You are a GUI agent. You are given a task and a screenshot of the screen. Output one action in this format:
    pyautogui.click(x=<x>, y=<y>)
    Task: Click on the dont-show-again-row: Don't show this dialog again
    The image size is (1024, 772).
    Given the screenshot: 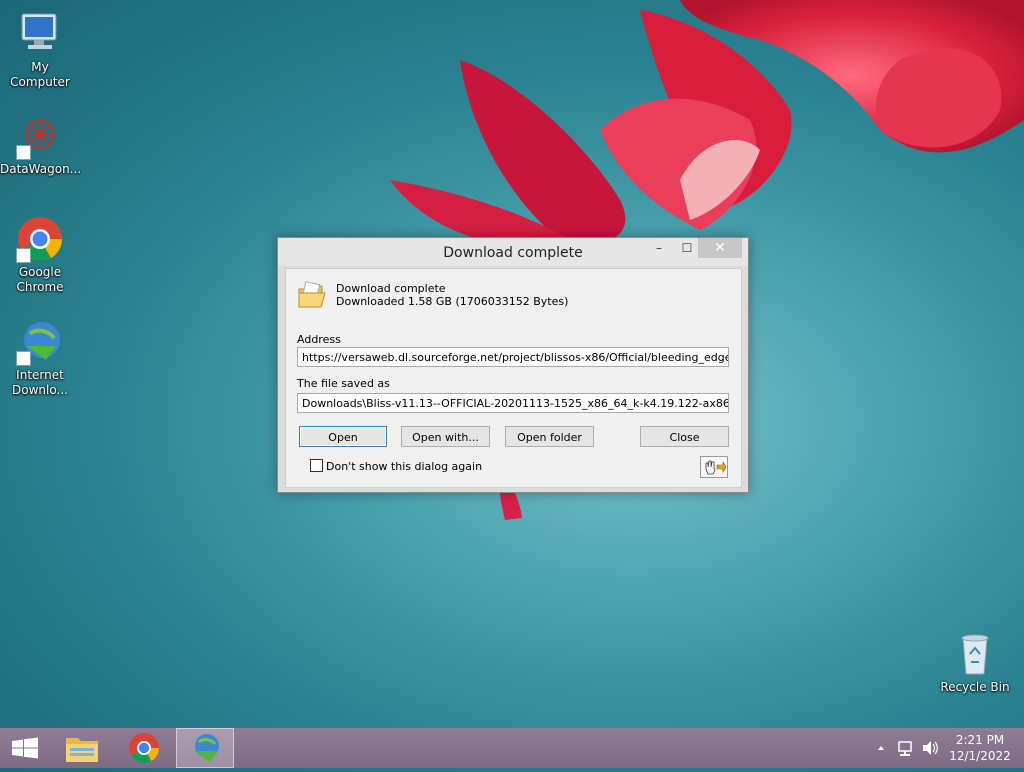 What is the action you would take?
    pyautogui.click(x=396, y=466)
    